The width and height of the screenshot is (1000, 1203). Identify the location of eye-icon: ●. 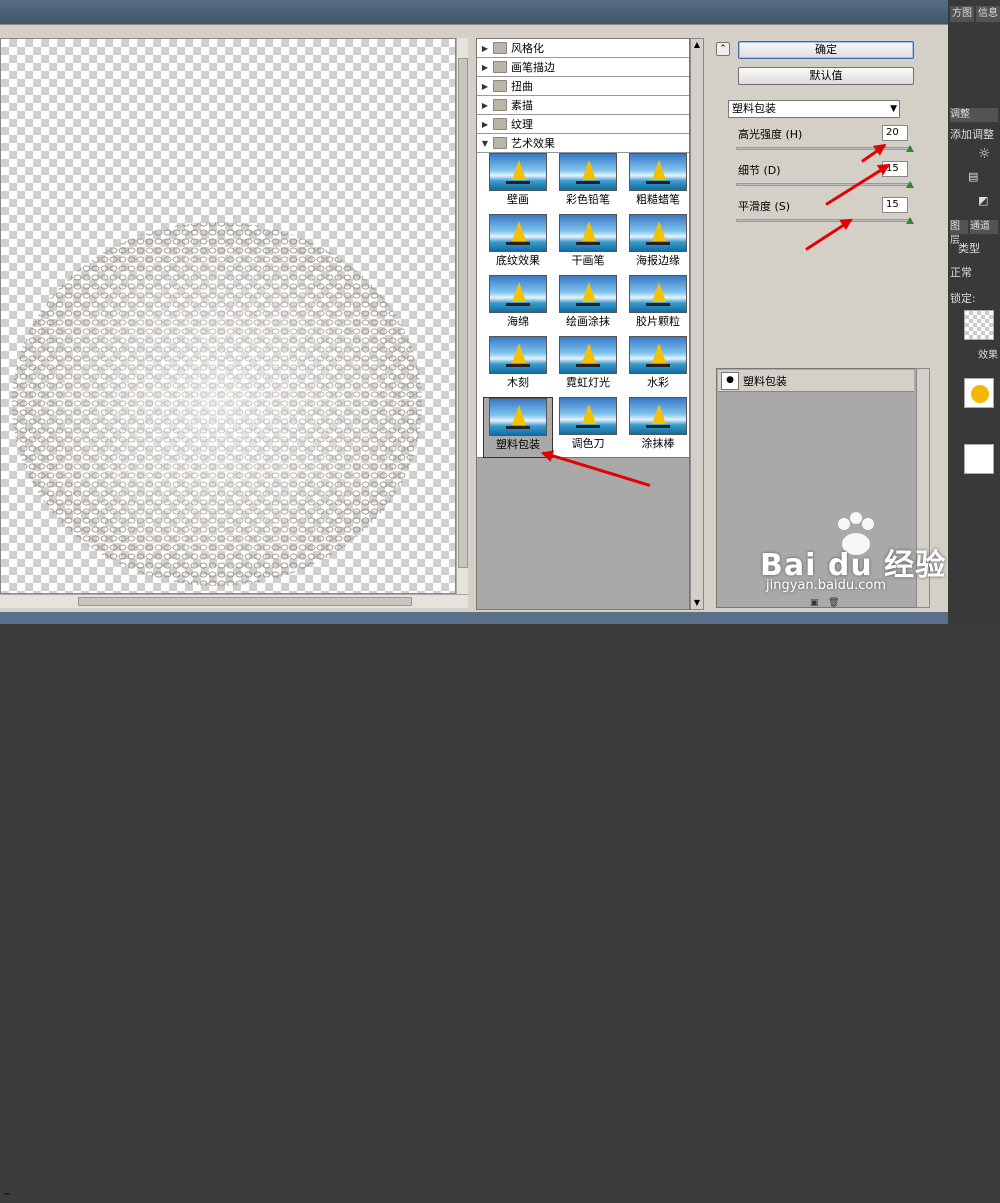
(730, 380).